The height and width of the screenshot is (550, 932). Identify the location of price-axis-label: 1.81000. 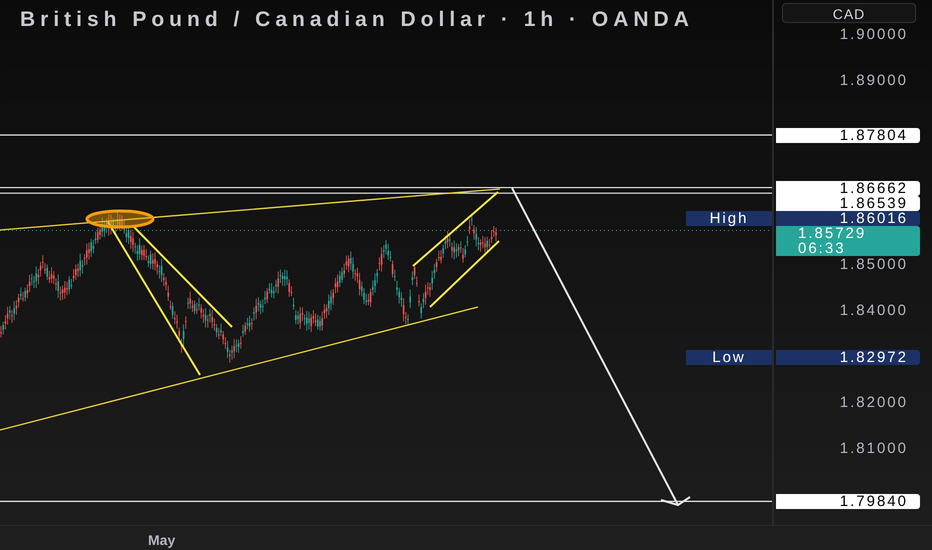
(874, 448).